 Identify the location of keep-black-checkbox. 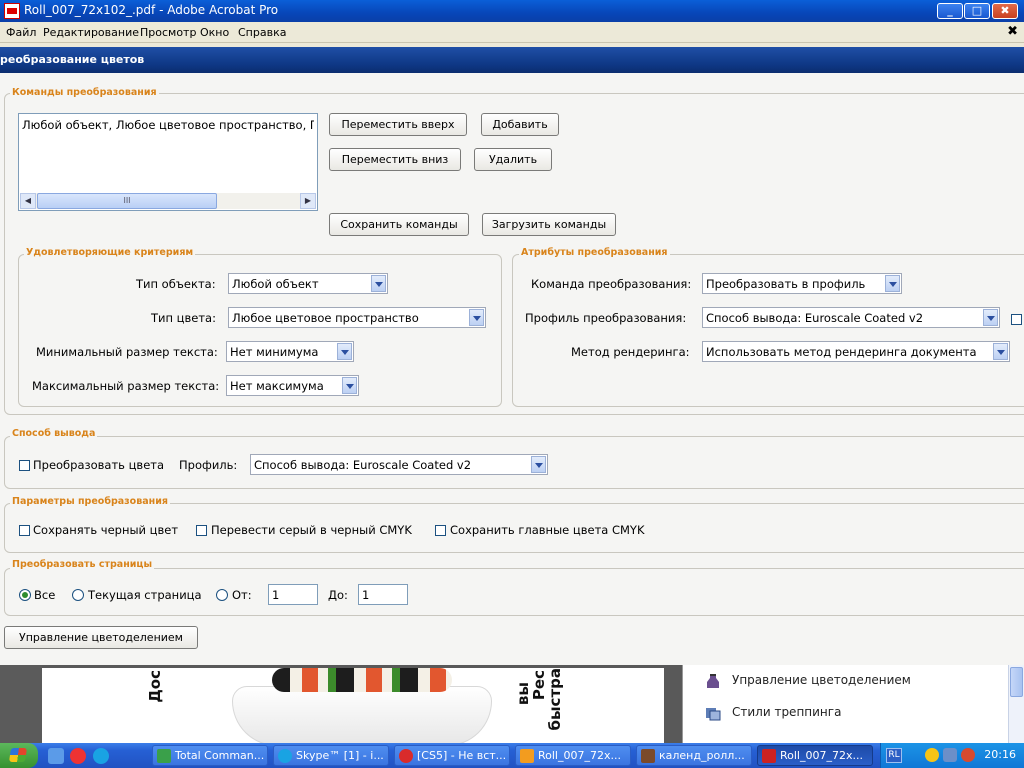
(24, 530).